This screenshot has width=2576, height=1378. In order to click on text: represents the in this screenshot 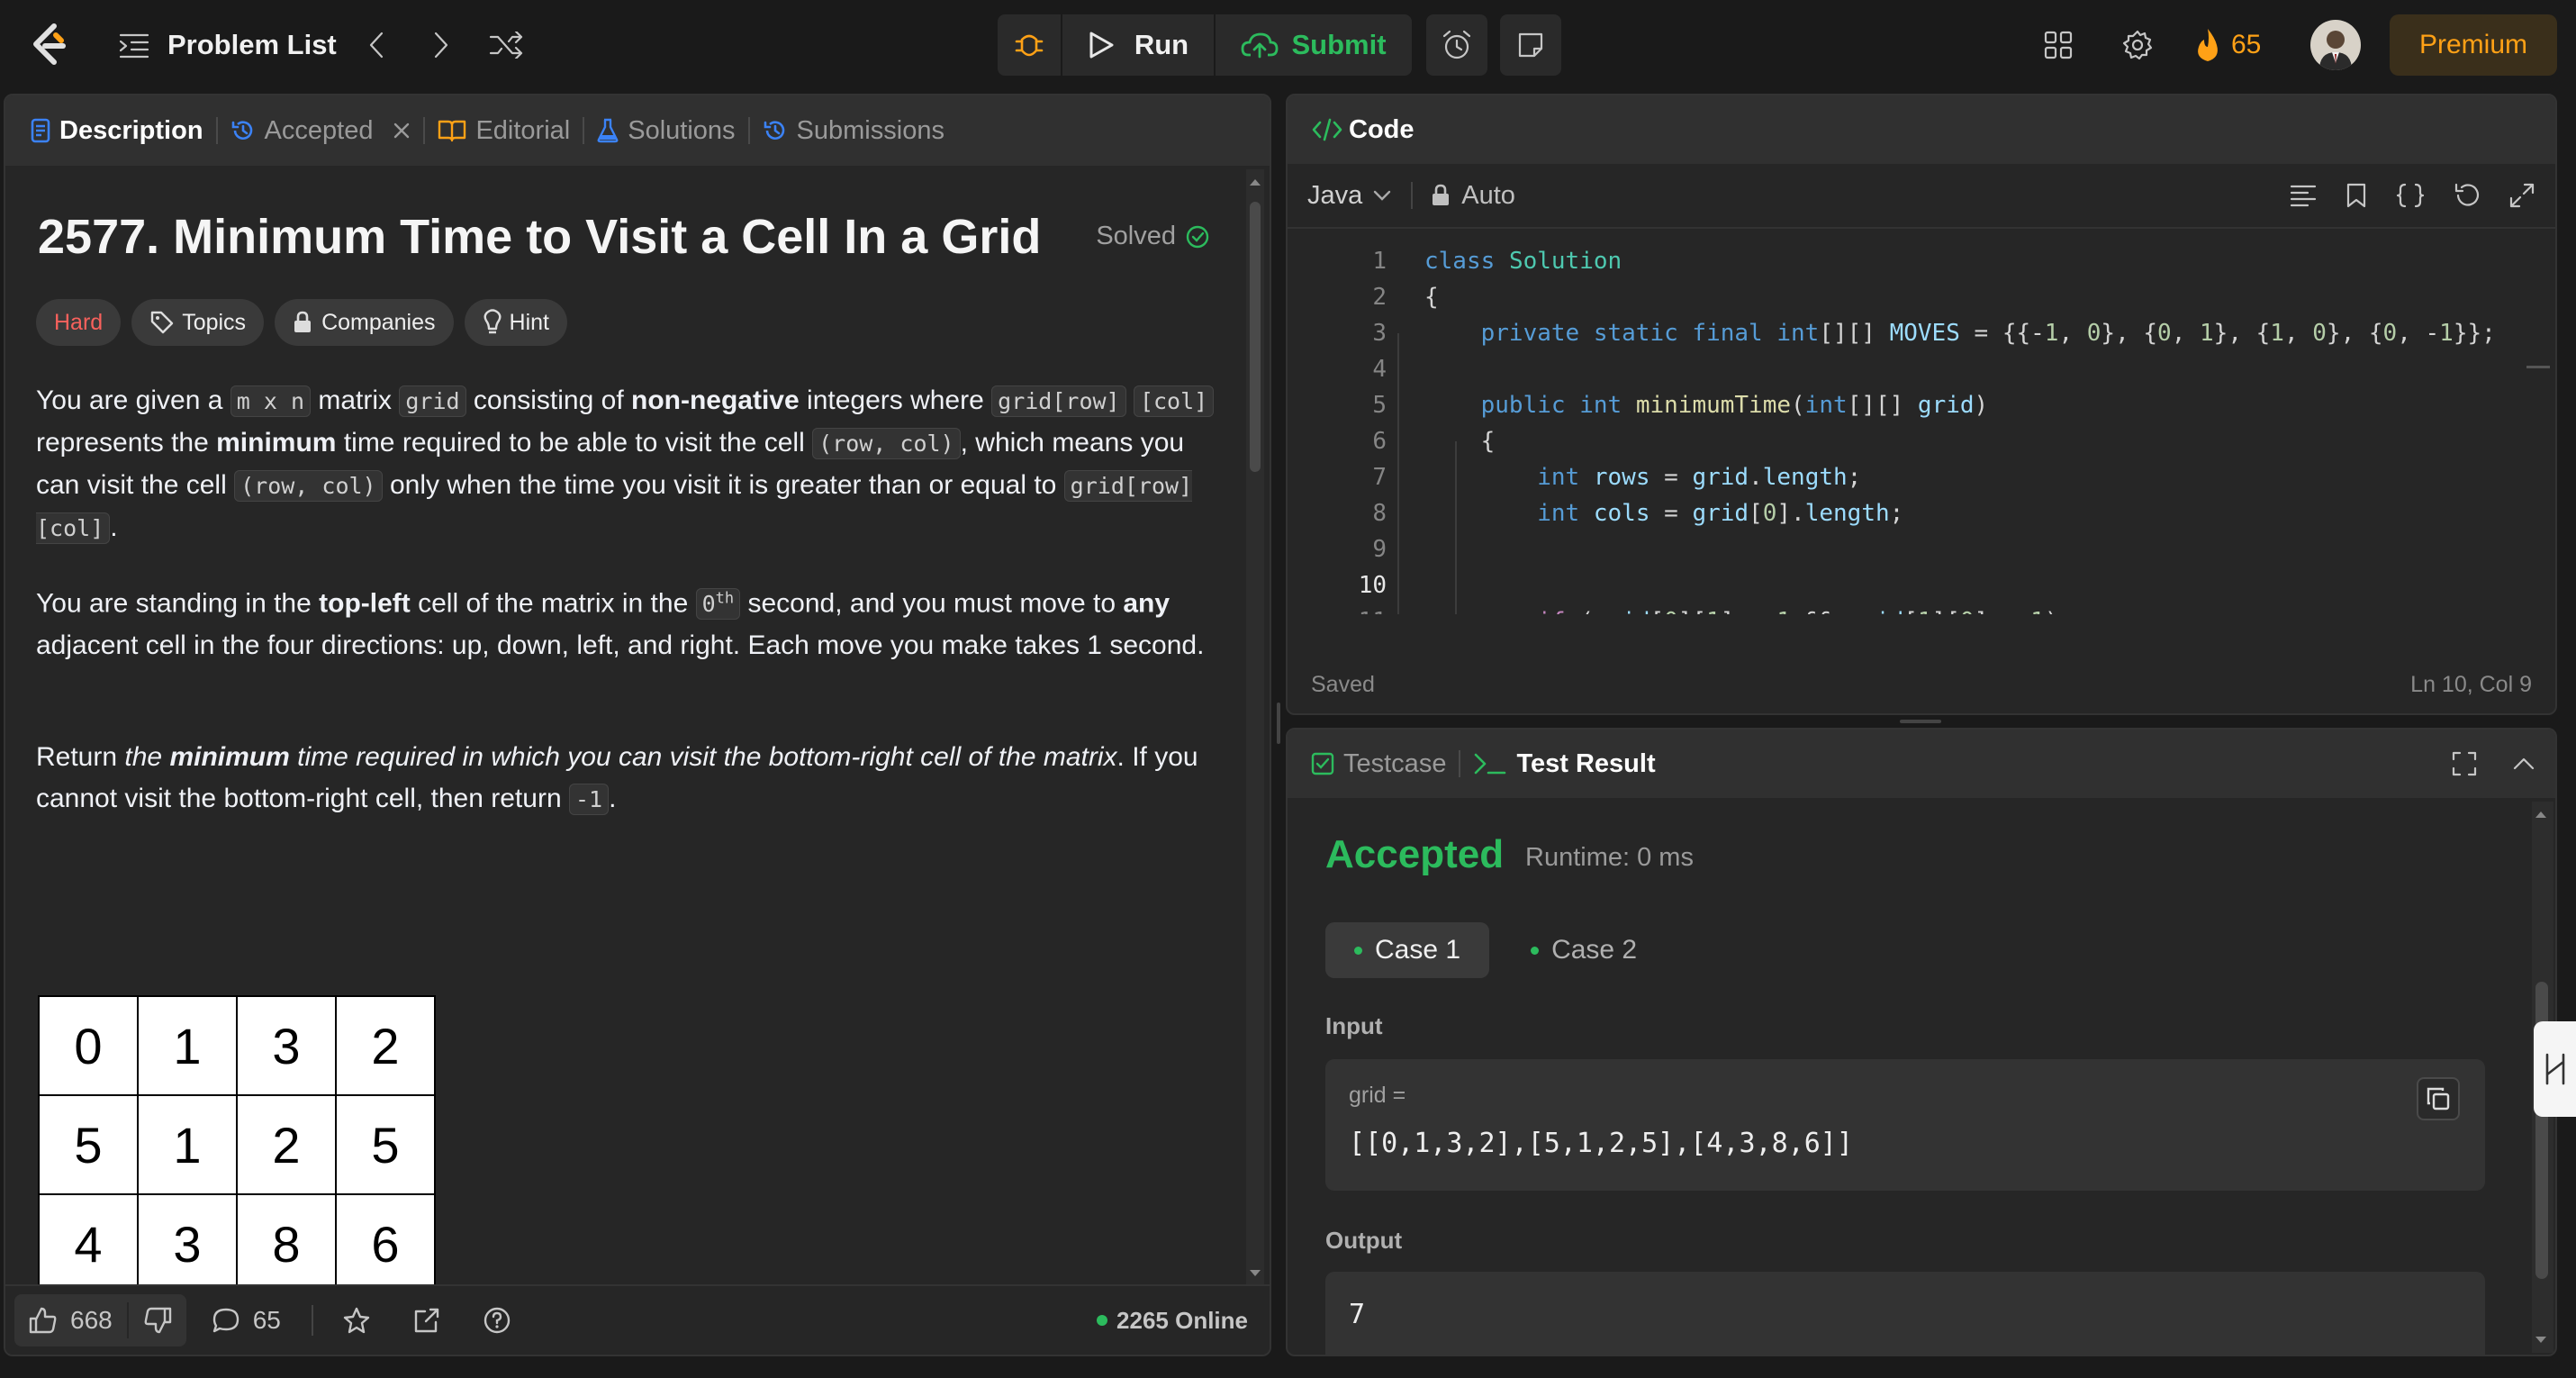, I will do `click(126, 443)`.